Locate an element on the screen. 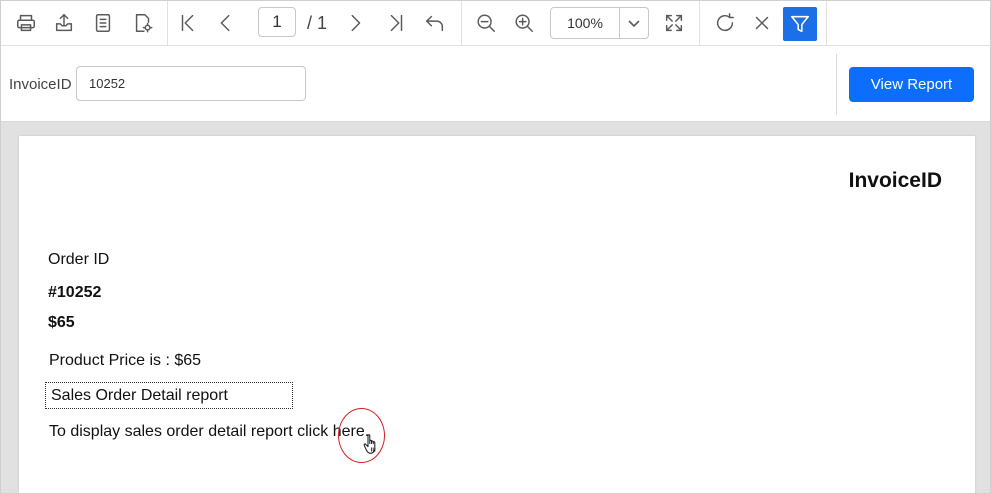 The width and height of the screenshot is (991, 494). last-page-icon is located at coordinates (396, 23).